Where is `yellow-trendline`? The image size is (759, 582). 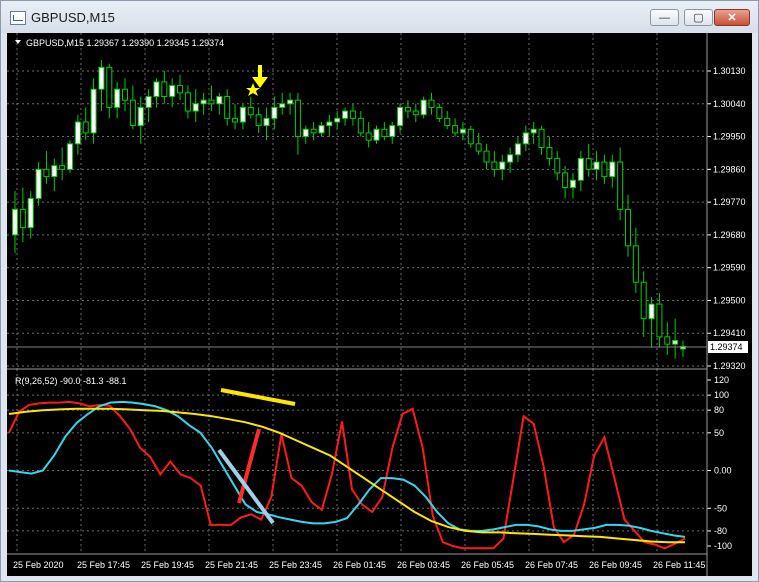
yellow-trendline is located at coordinates (258, 397).